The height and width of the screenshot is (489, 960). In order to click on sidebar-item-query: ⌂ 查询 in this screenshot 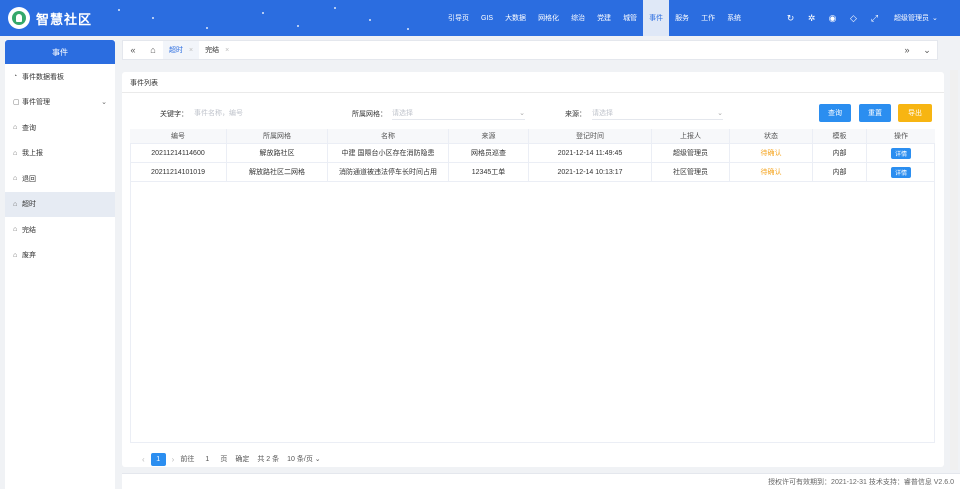, I will do `click(60, 128)`.